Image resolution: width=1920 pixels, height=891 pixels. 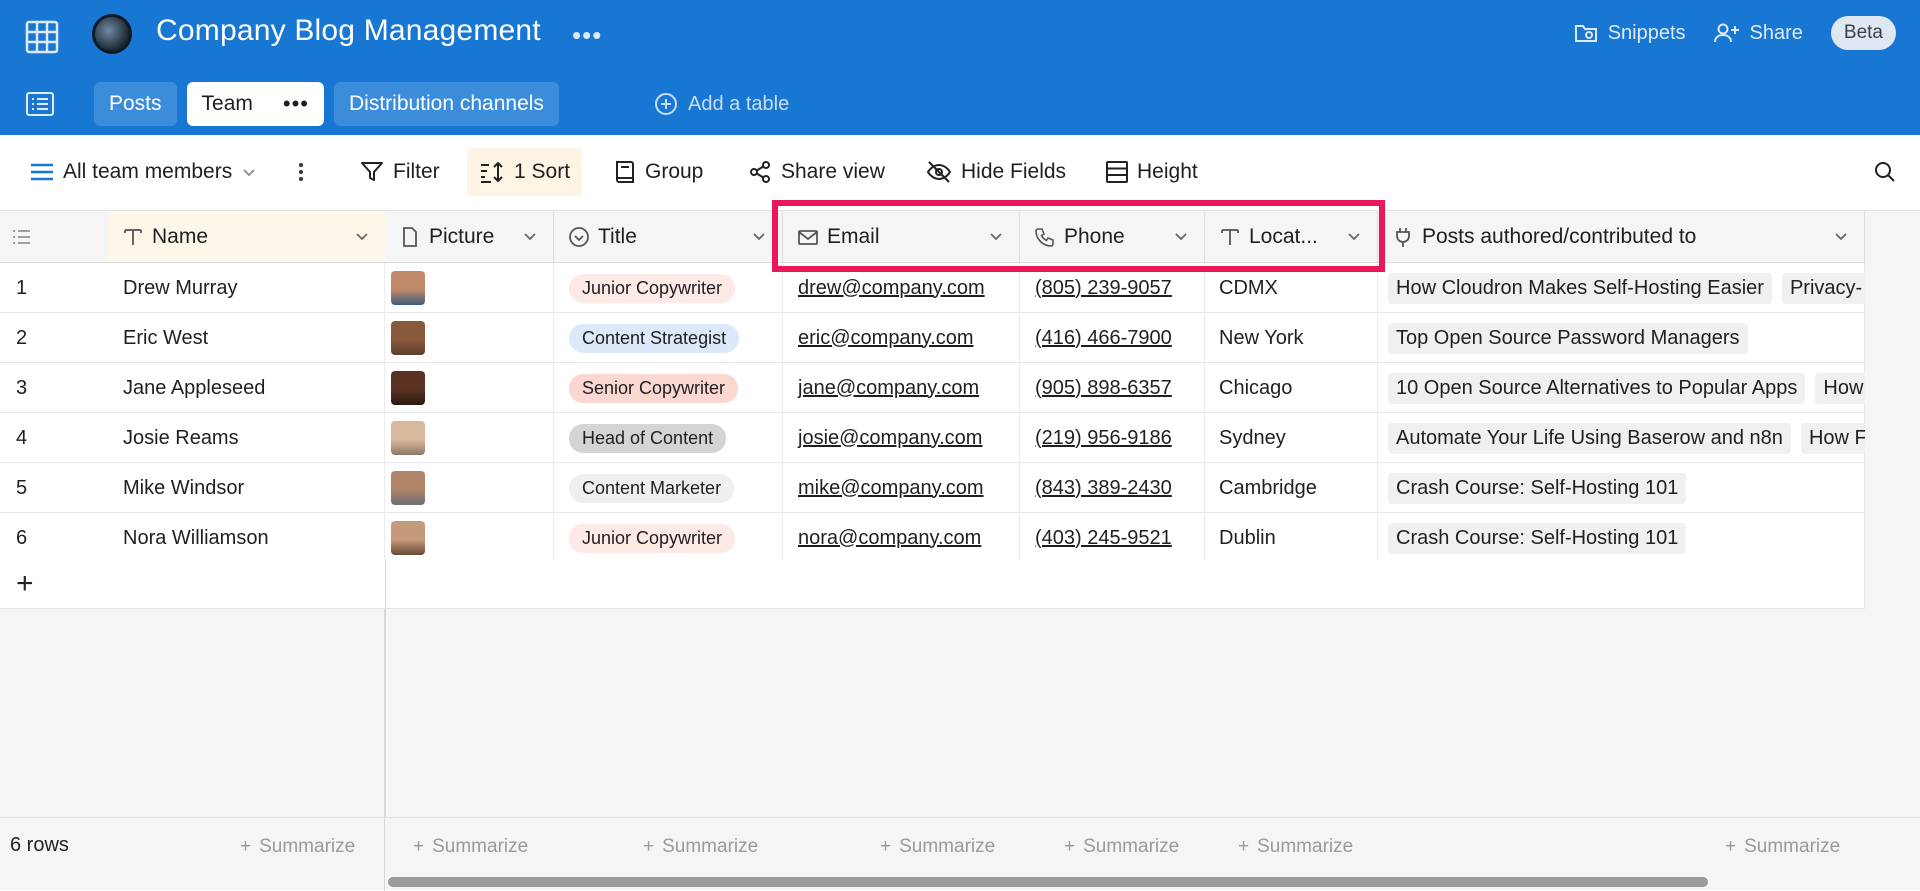 What do you see at coordinates (246, 288) in the screenshot?
I see `name-cell: Drew Murray` at bounding box center [246, 288].